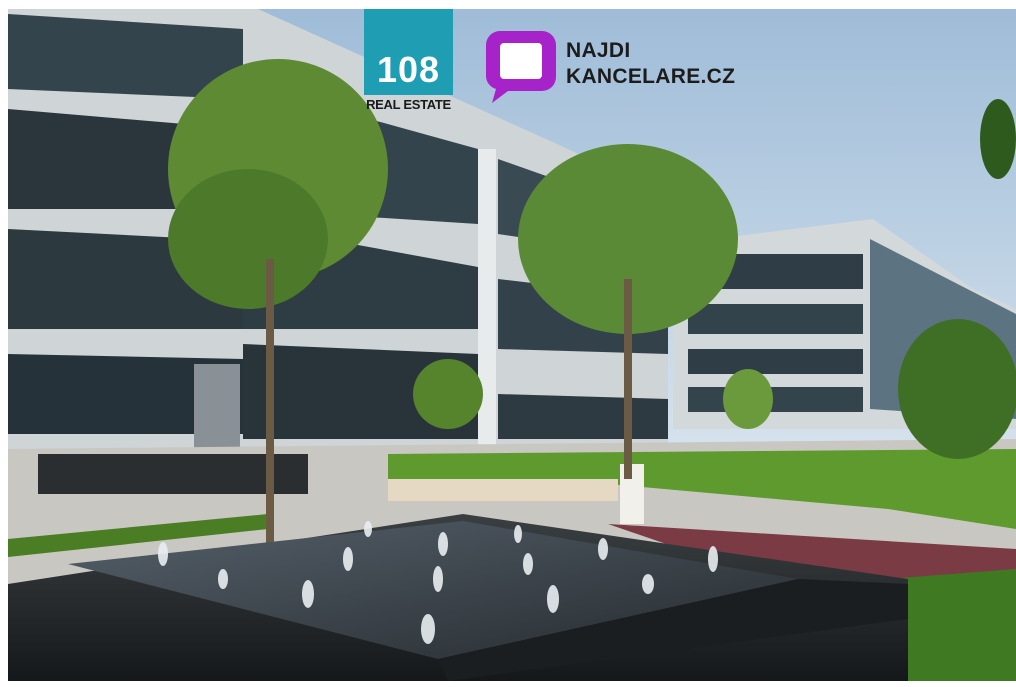  What do you see at coordinates (650, 64) in the screenshot?
I see `portal-wordmark: NAJDI KANCELARE.CZ` at bounding box center [650, 64].